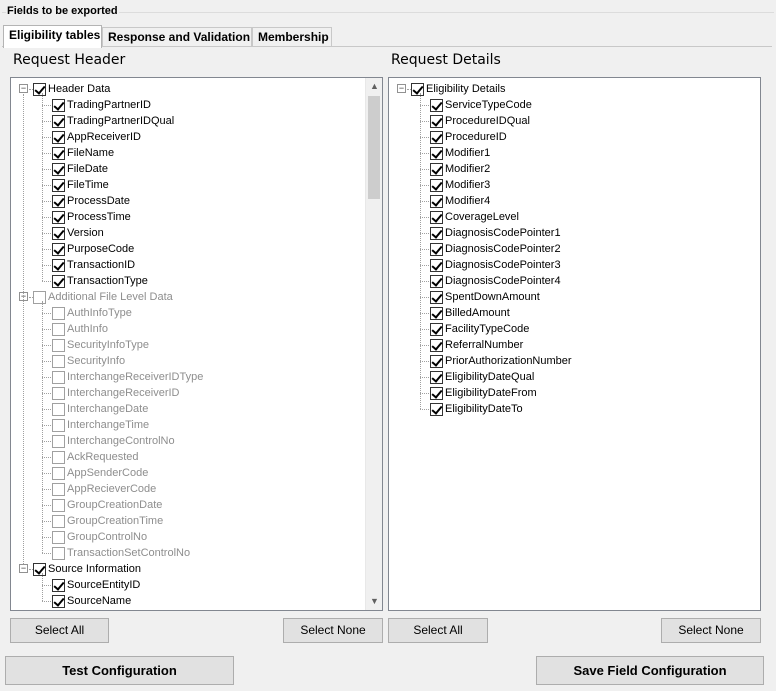 This screenshot has height=691, width=776. I want to click on tree-node-groupcreationdate: GroupCreationDate, so click(107, 505).